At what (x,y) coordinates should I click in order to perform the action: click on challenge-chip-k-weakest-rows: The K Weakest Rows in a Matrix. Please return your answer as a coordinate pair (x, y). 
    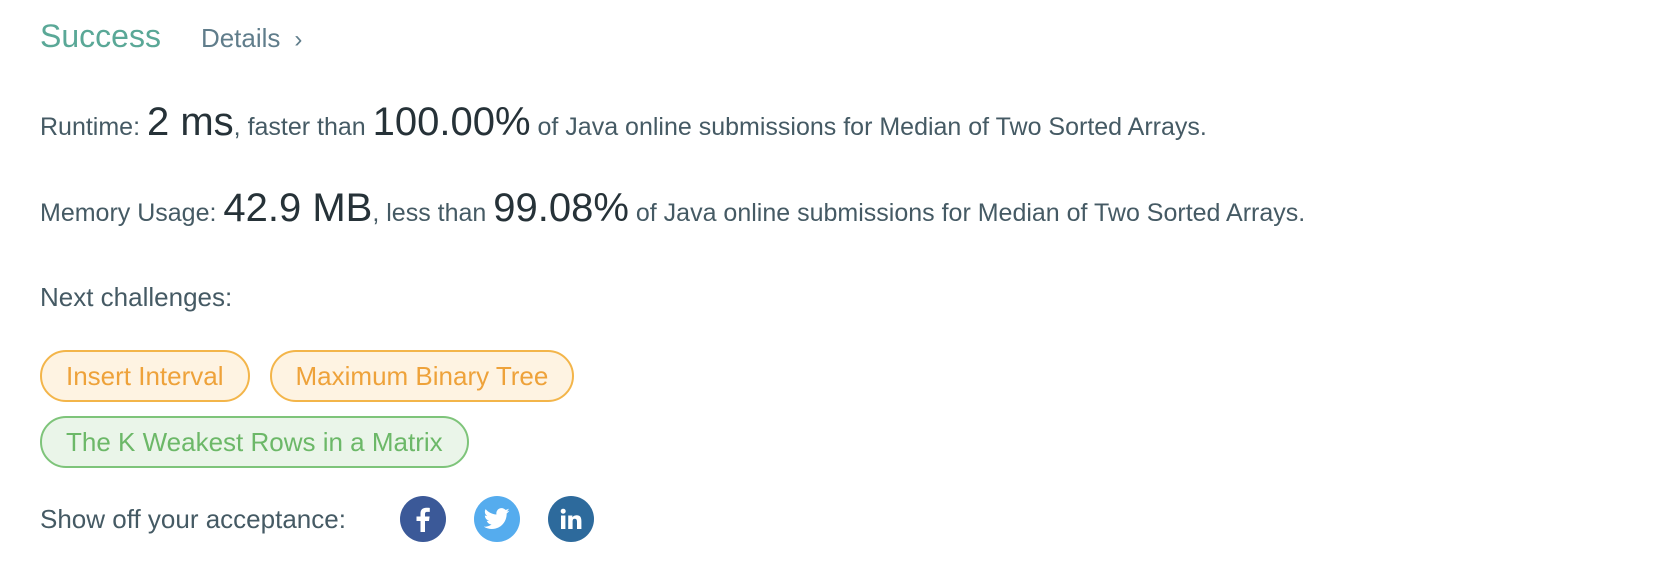
    Looking at the image, I should click on (254, 442).